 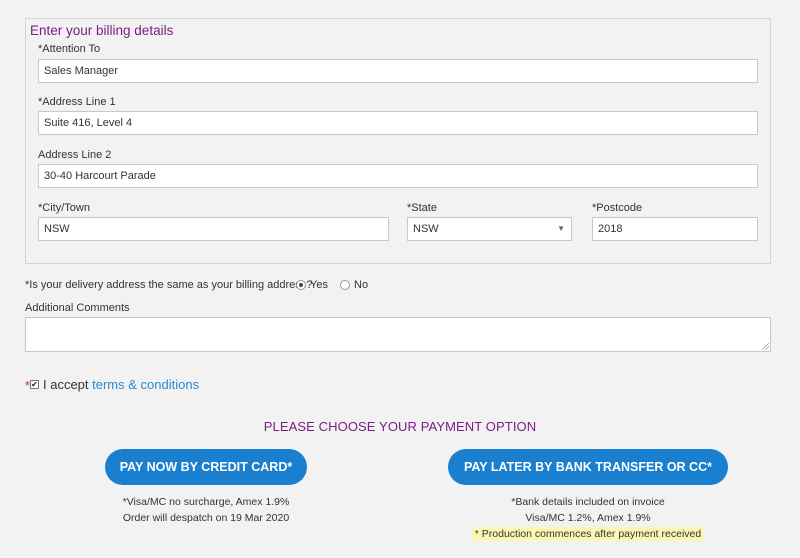 What do you see at coordinates (345, 285) in the screenshot?
I see `delivery-no-radio` at bounding box center [345, 285].